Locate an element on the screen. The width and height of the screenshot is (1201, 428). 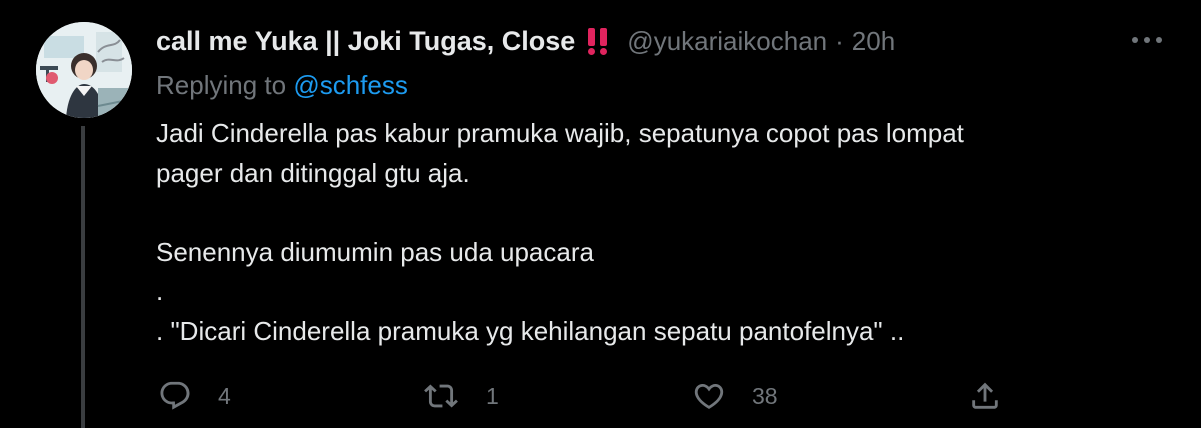
tweet-actions: 4 1 38 is located at coordinates (586, 396).